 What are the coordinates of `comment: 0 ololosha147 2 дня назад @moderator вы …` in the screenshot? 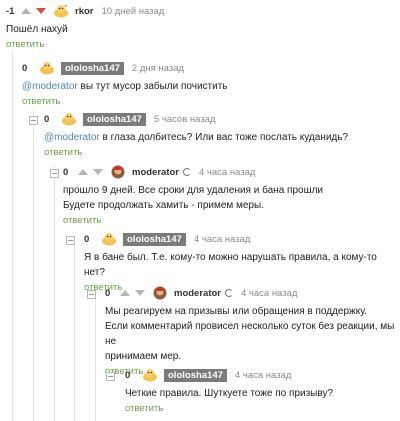 It's located at (211, 83).